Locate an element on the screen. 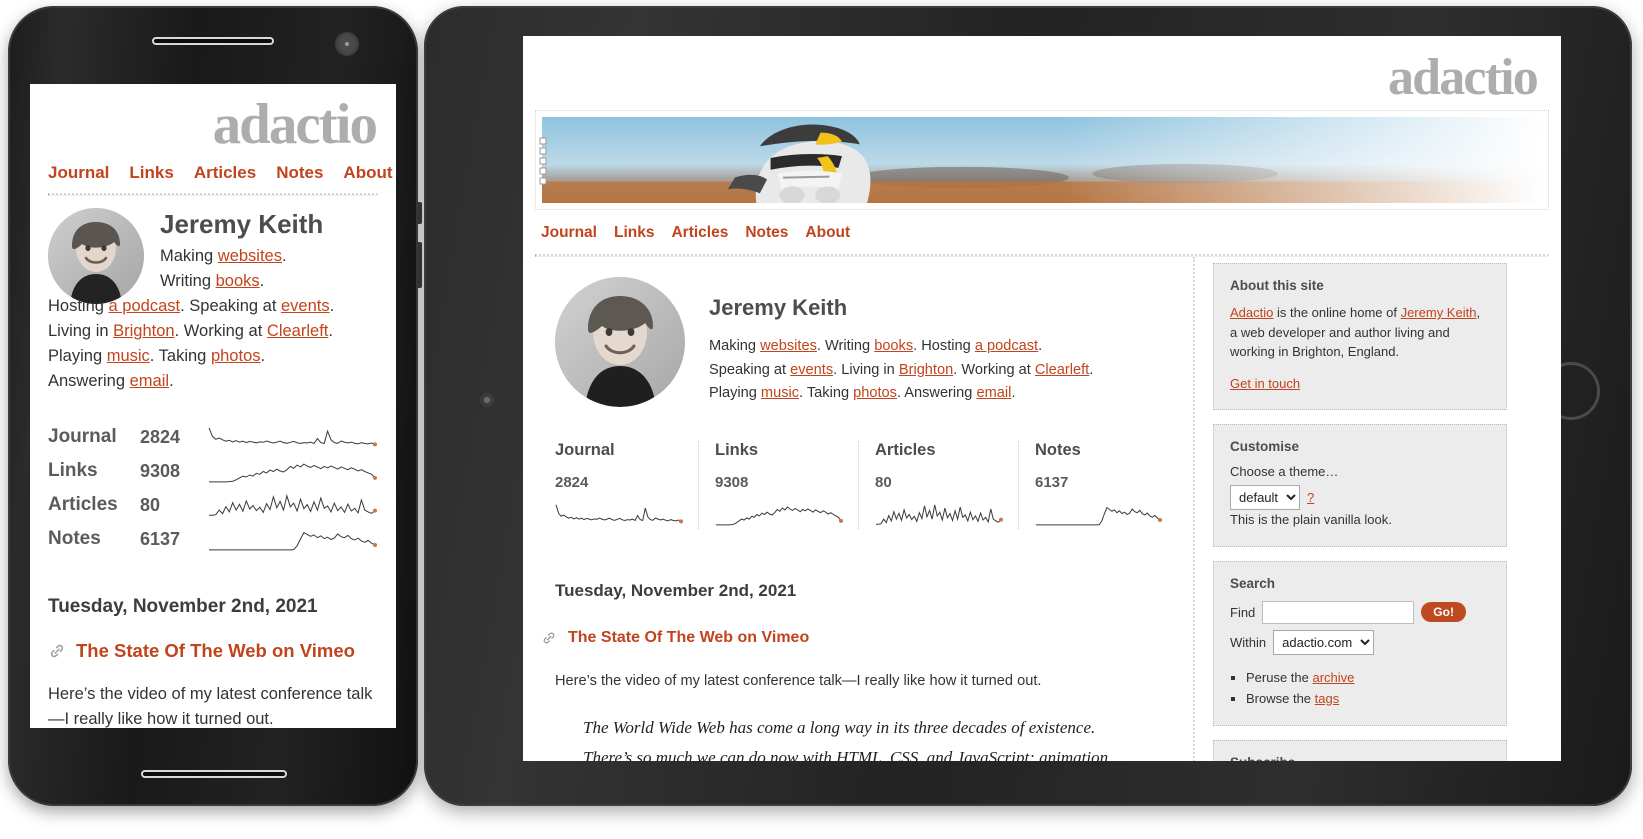 This screenshot has width=1643, height=839. stat-count: 9308 is located at coordinates (732, 482).